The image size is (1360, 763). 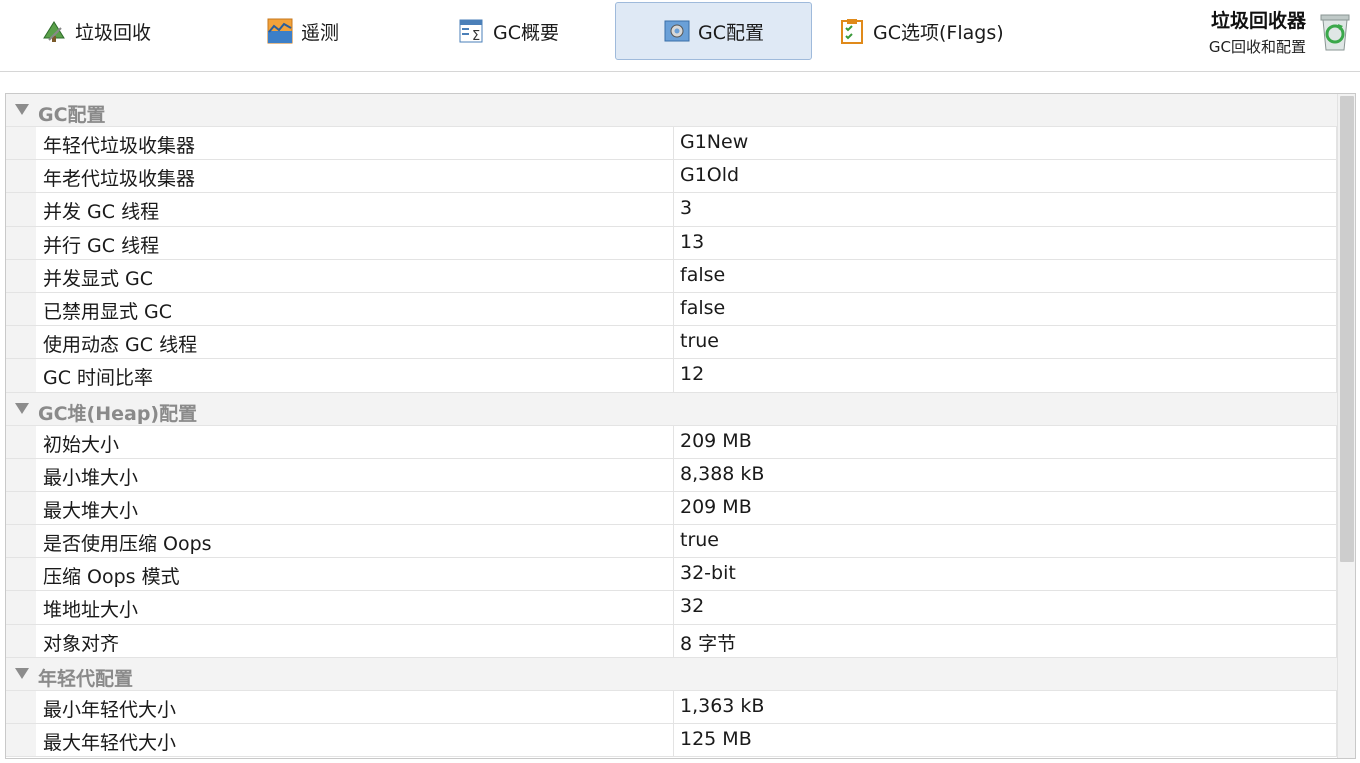 I want to click on header-title: 垃圾回收器, so click(x=1258, y=21).